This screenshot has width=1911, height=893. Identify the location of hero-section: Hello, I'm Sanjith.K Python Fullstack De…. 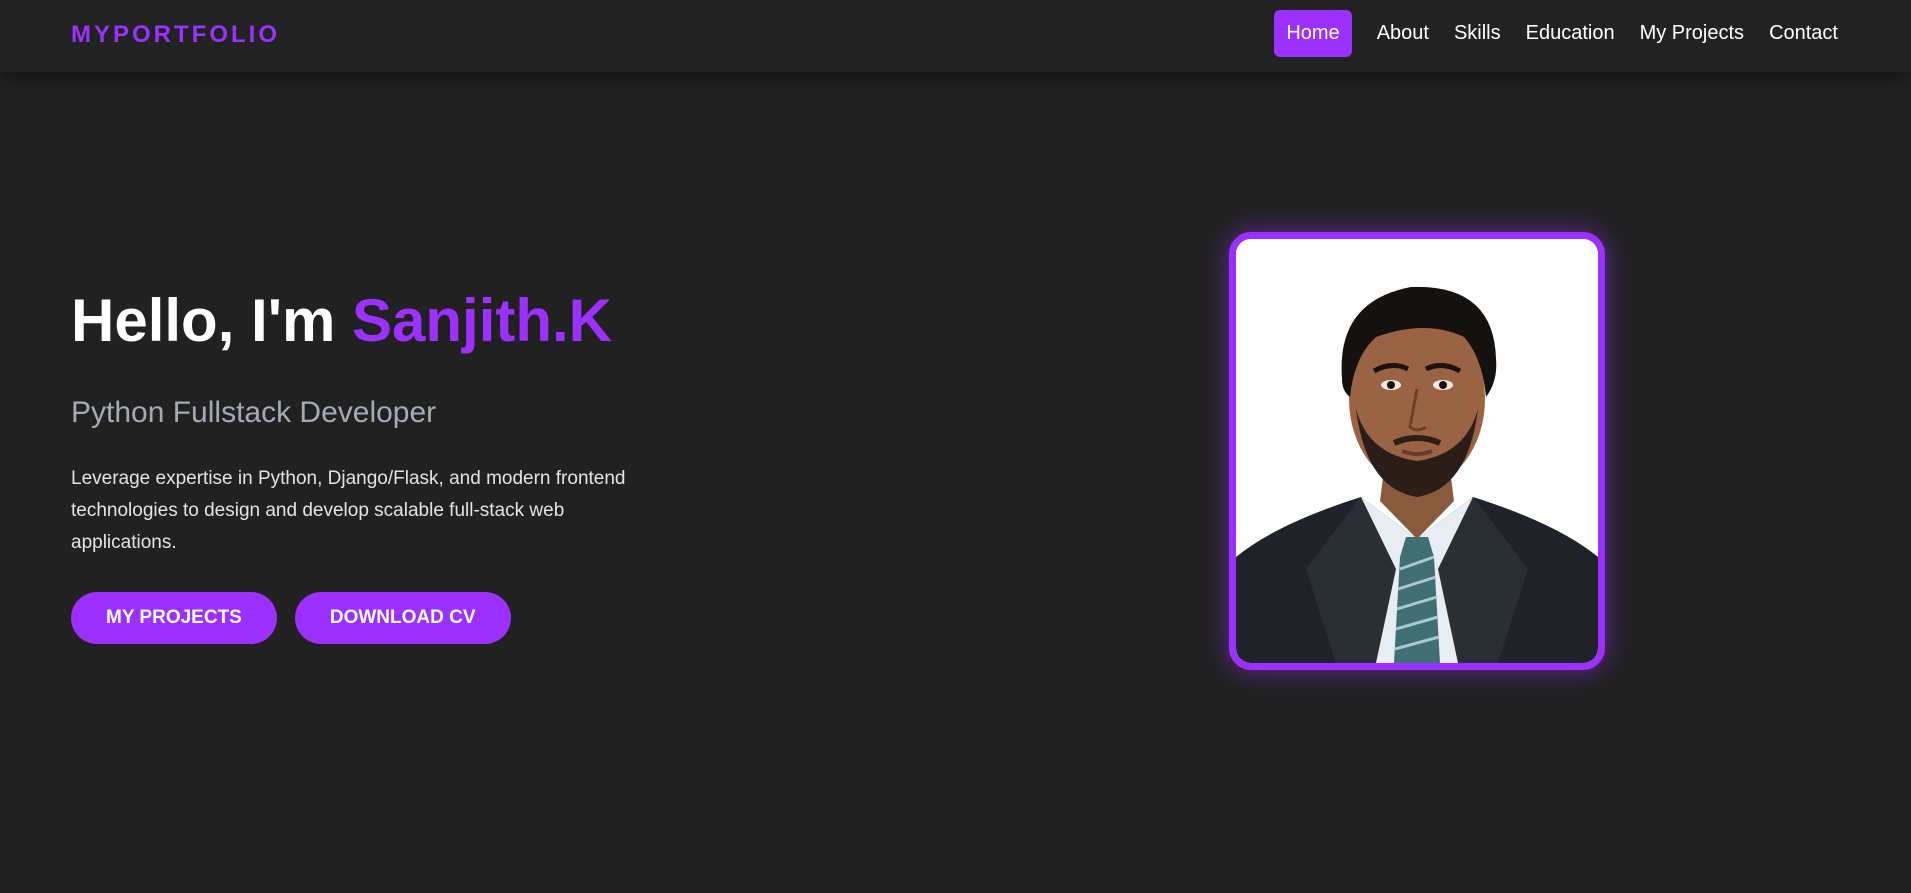
(391, 464).